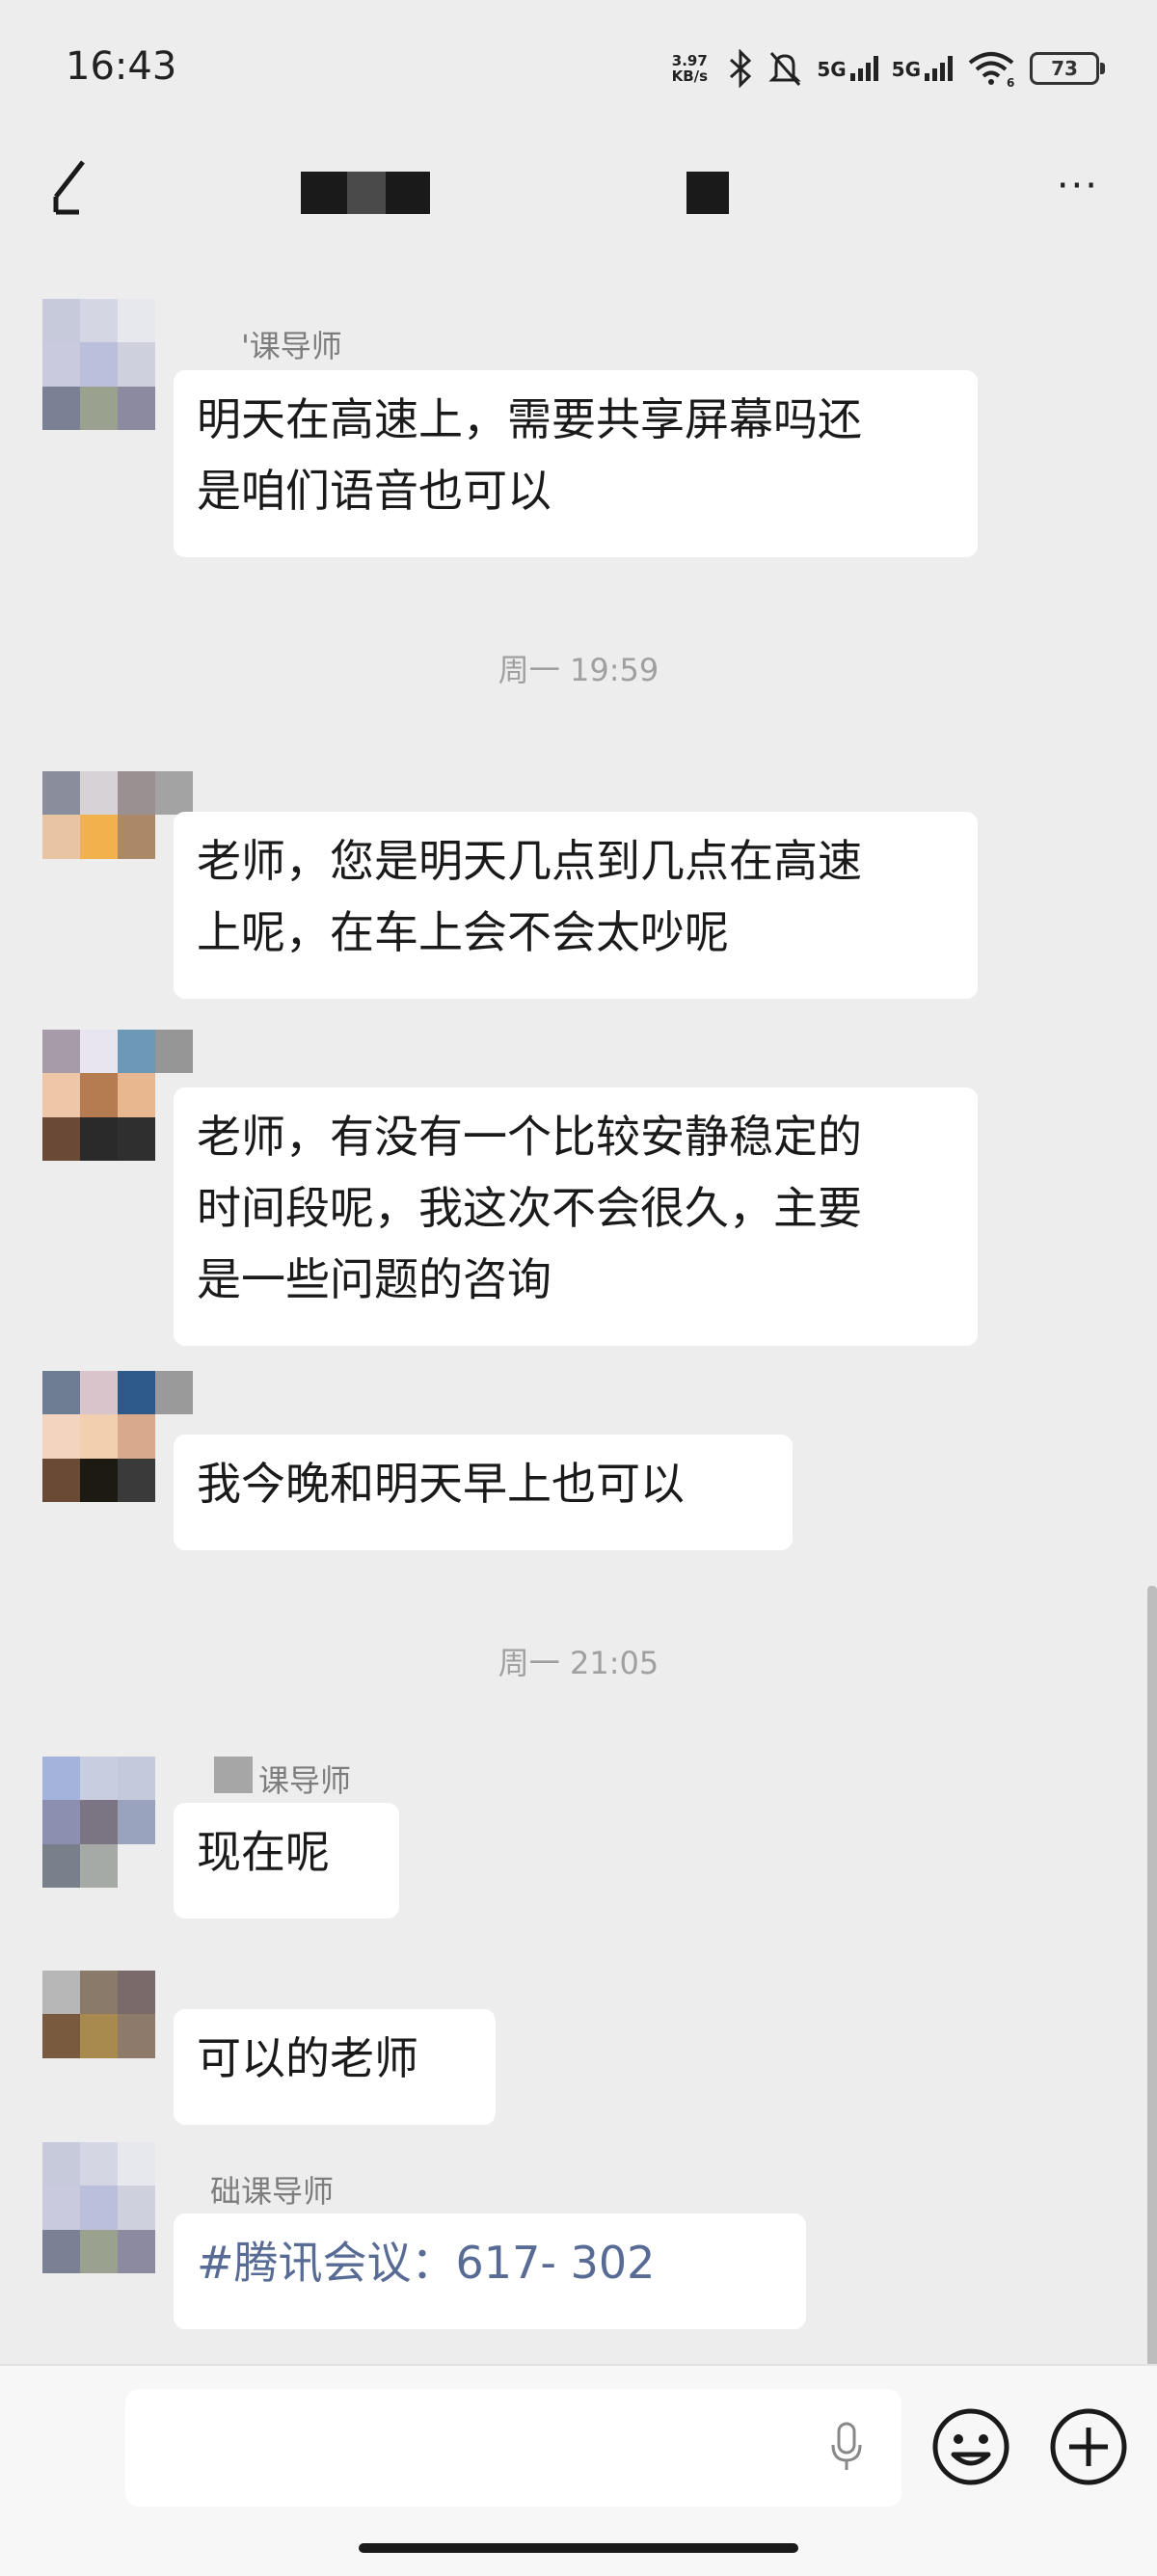 Image resolution: width=1157 pixels, height=2576 pixels. What do you see at coordinates (272, 2192) in the screenshot?
I see `sender-name: 础课导师` at bounding box center [272, 2192].